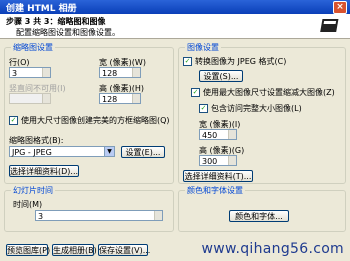  What do you see at coordinates (32, 152) in the screenshot?
I see `thumb-format-value: JPG - JPEG` at bounding box center [32, 152].